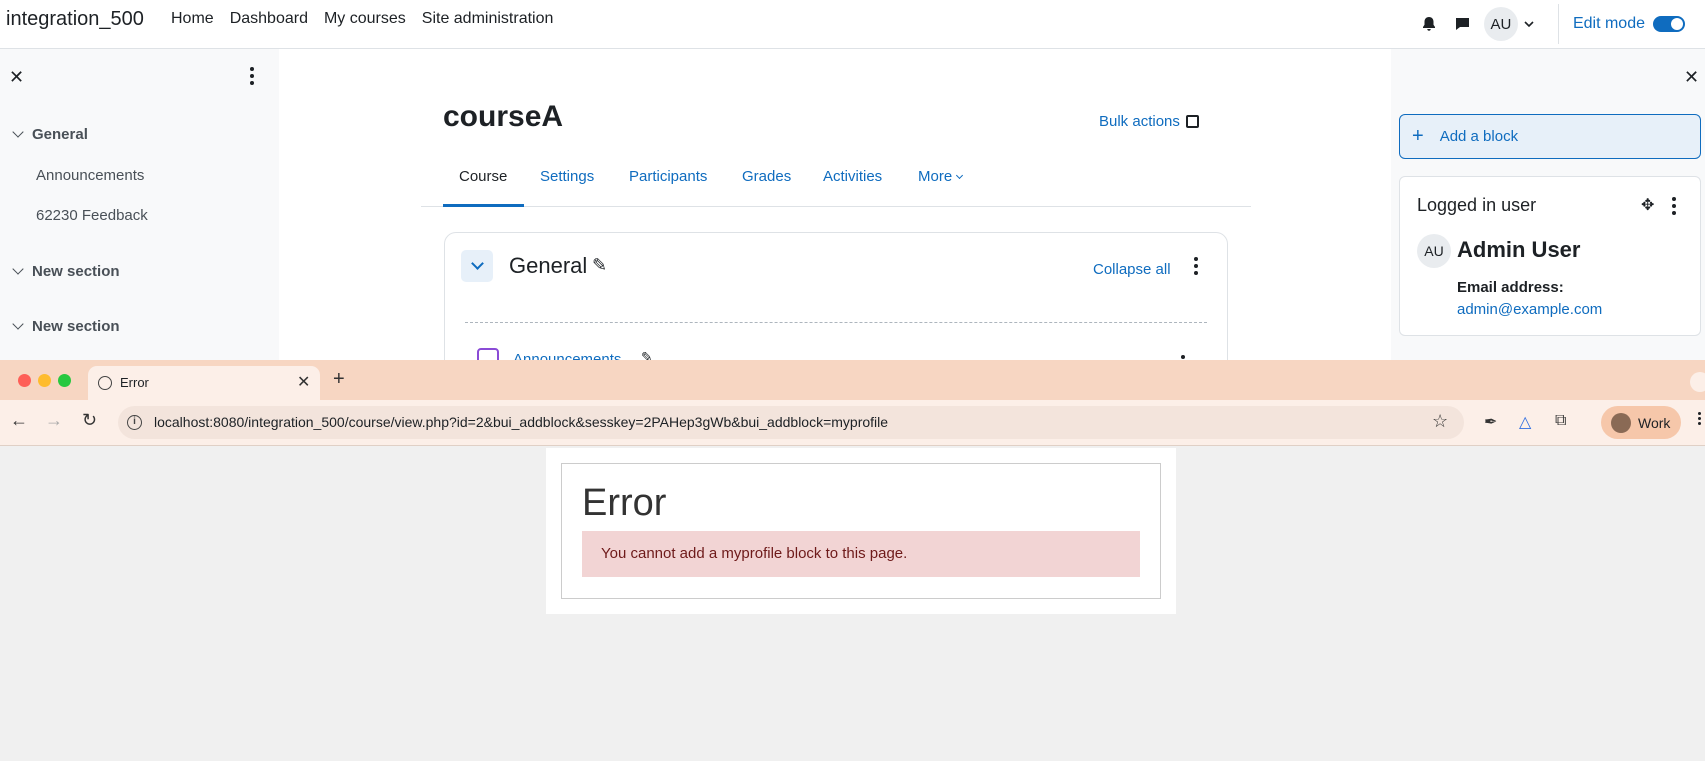 The image size is (1705, 761). Describe the element at coordinates (1560, 421) in the screenshot. I see `extensions-puzzle-icon: ⧉` at that location.